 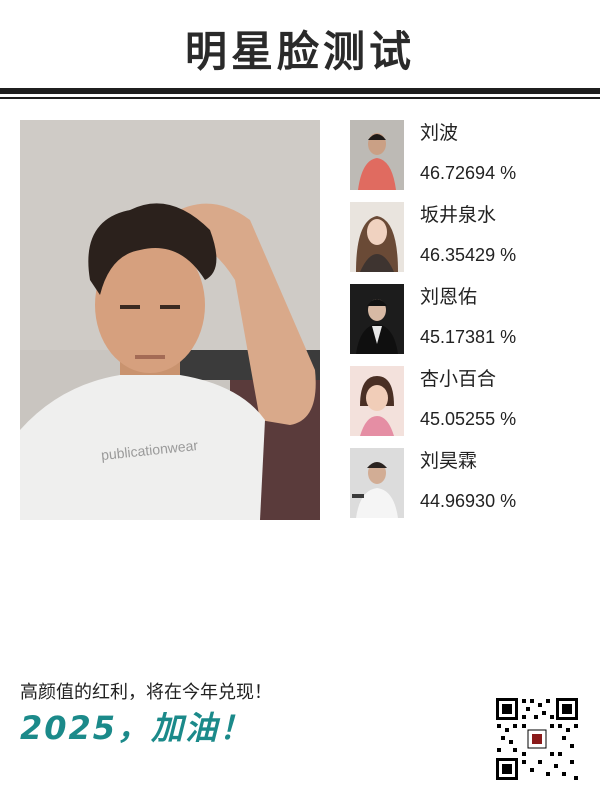 I want to click on match-score: 45.17381 %, so click(x=468, y=337).